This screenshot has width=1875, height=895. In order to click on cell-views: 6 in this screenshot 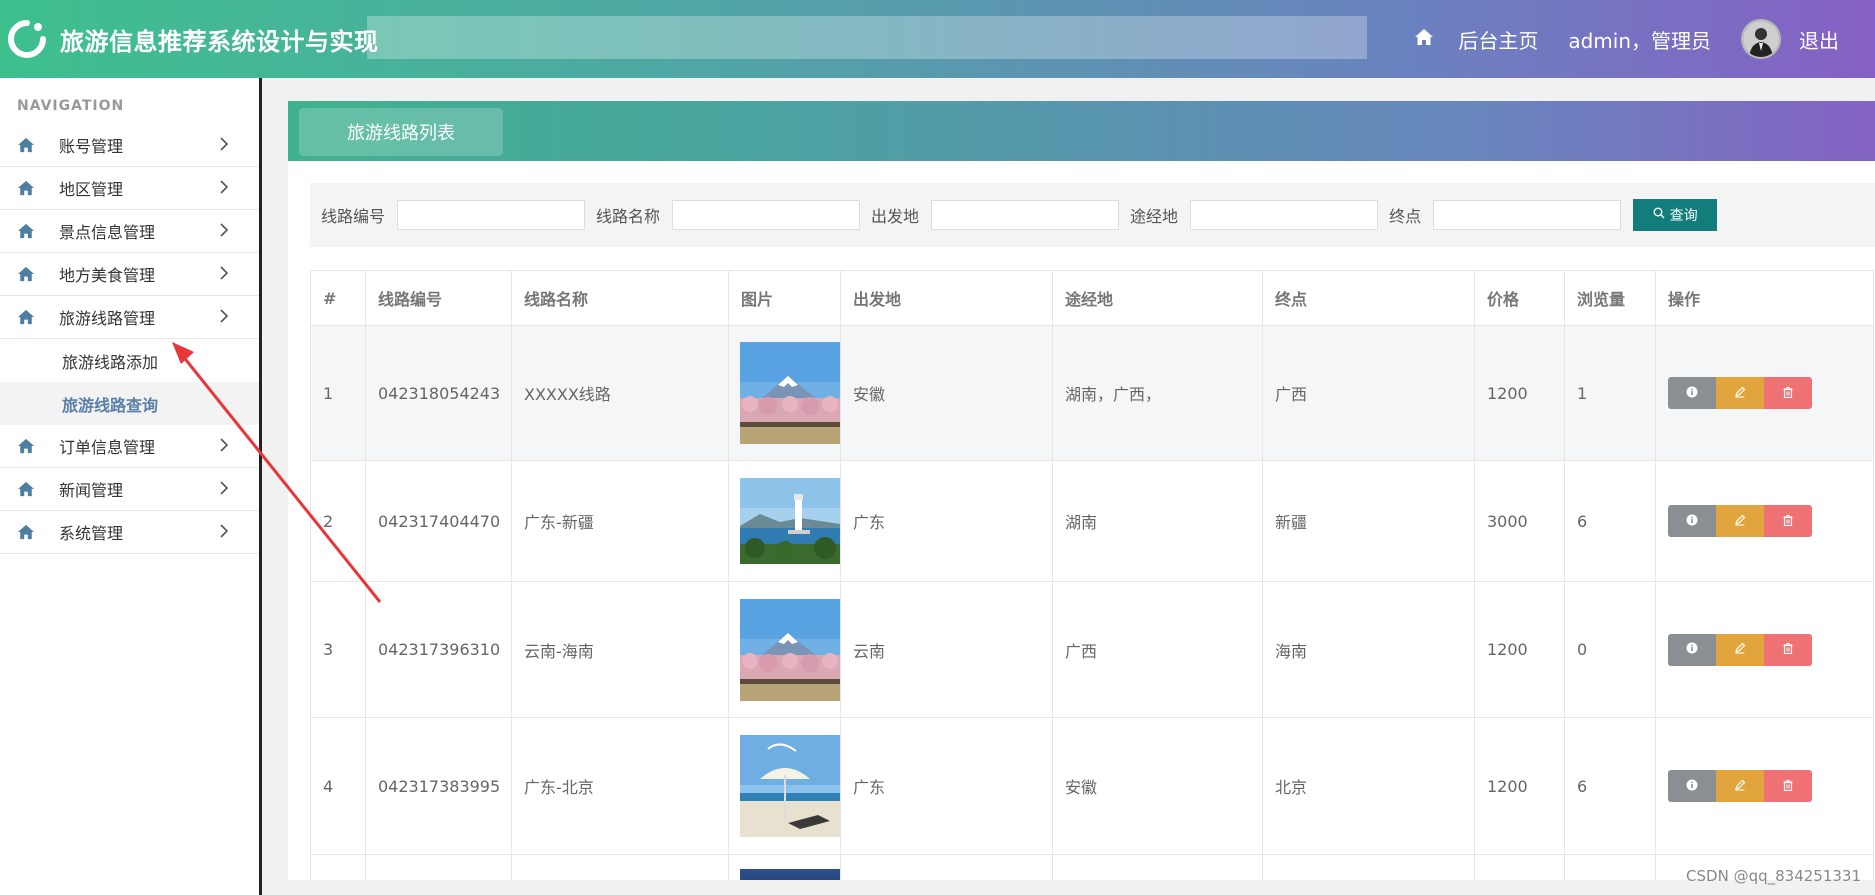, I will do `click(1610, 521)`.